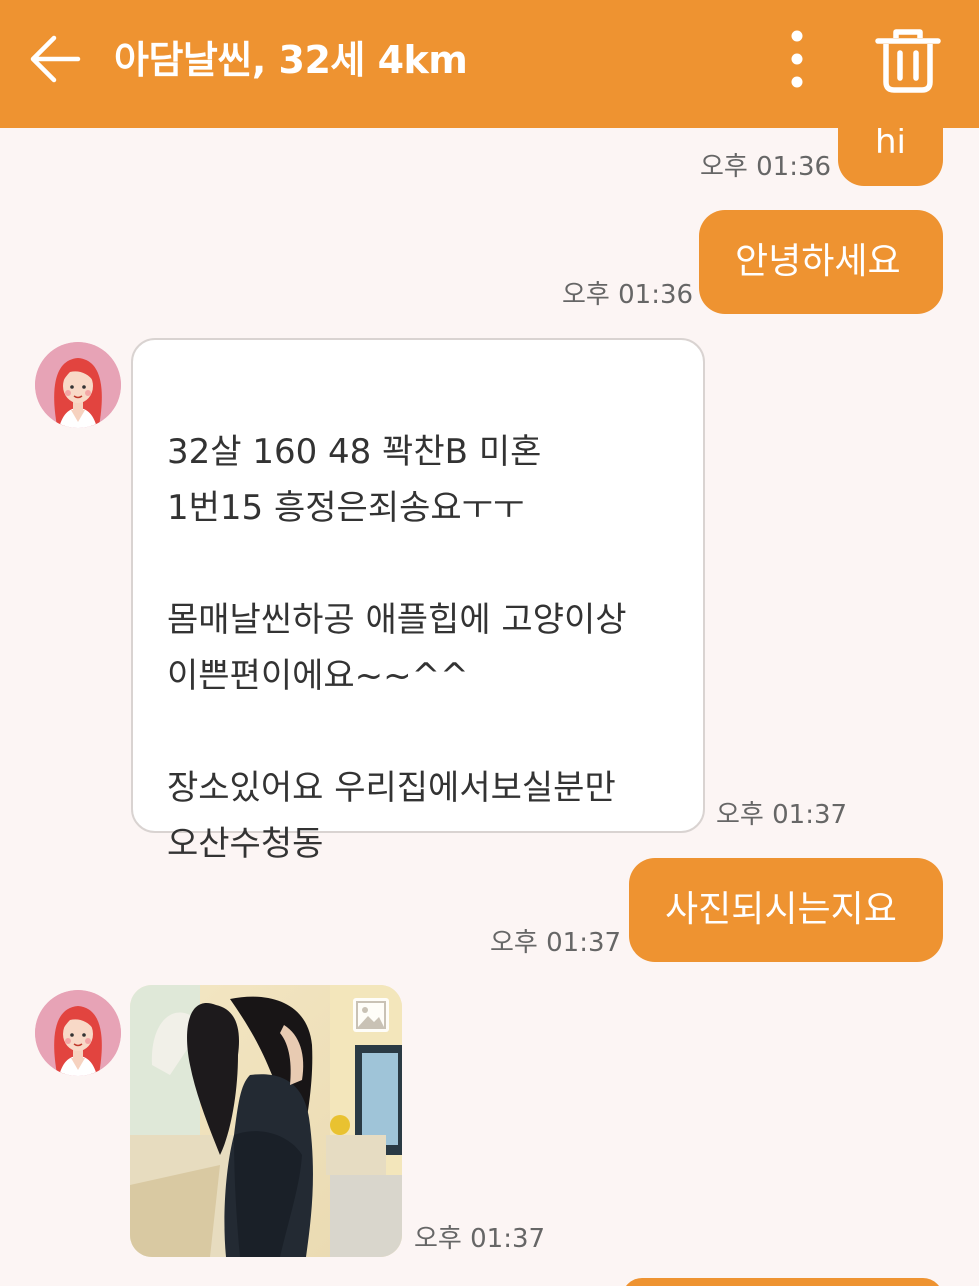  What do you see at coordinates (781, 909) in the screenshot?
I see `message-text: 사진되시는지요` at bounding box center [781, 909].